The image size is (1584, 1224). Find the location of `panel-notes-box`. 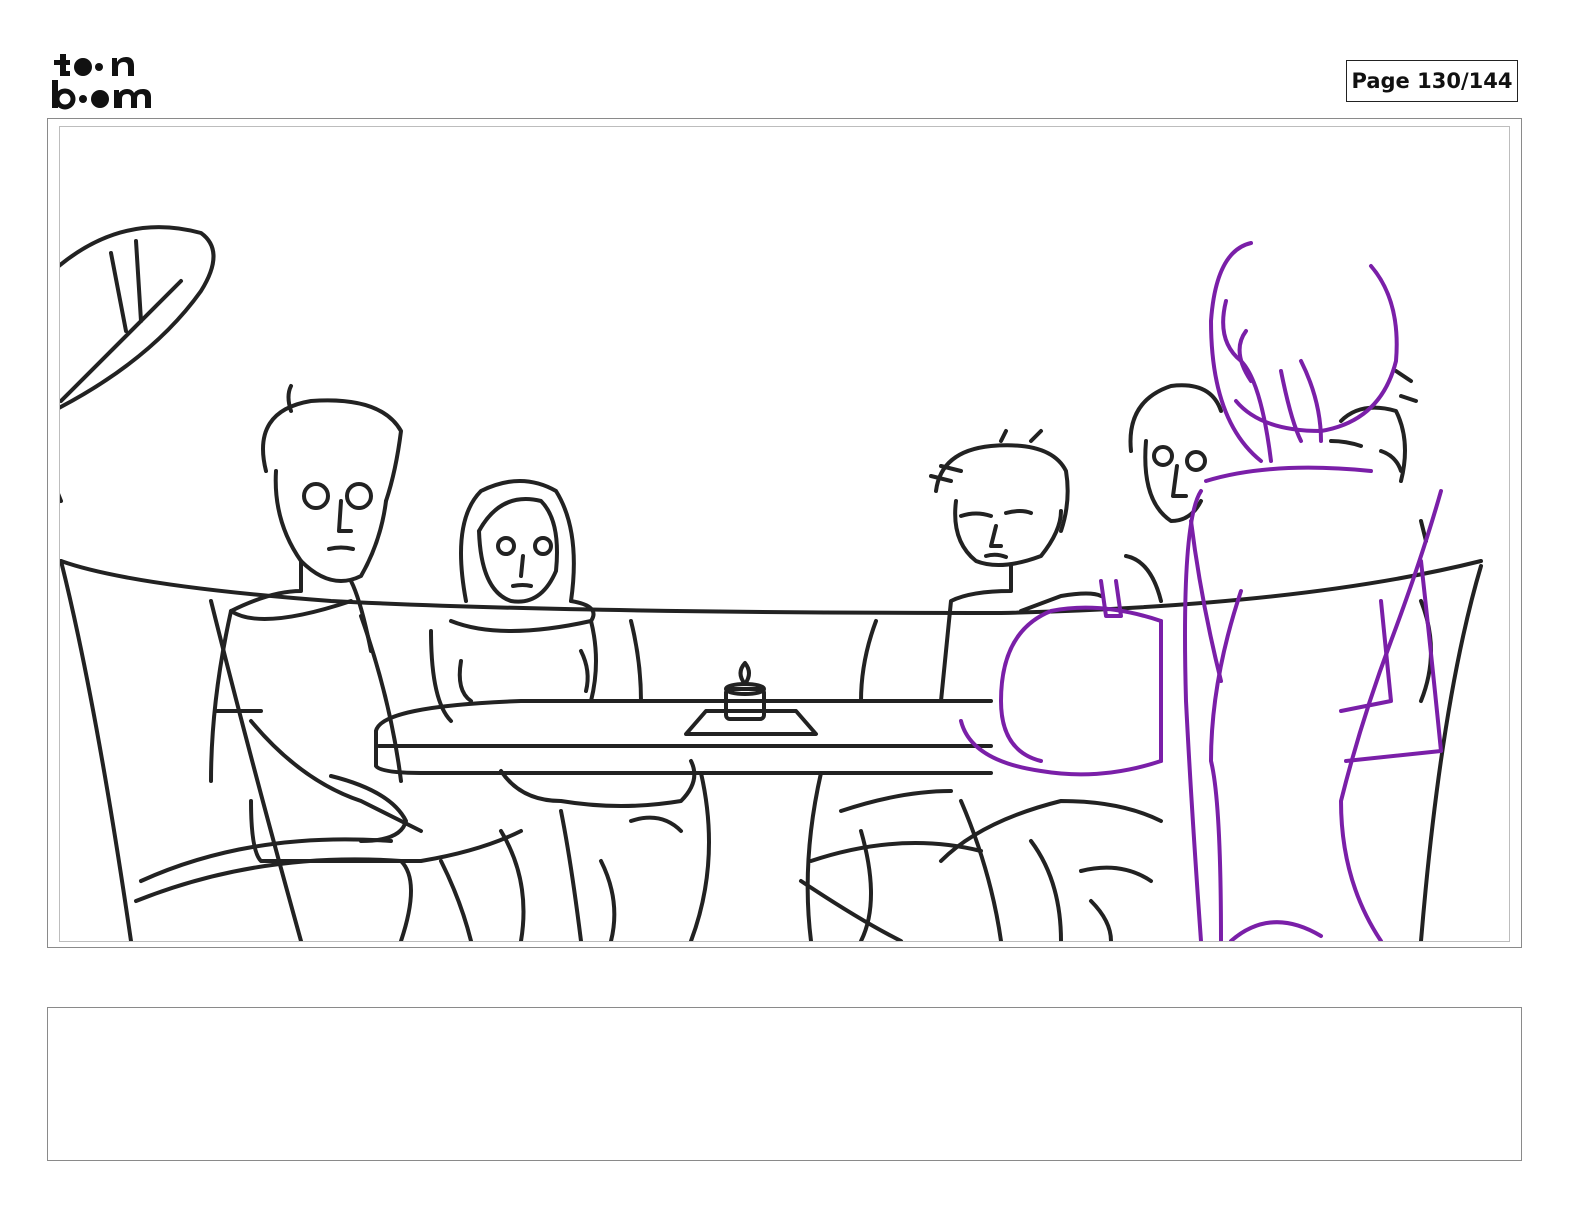

panel-notes-box is located at coordinates (784, 1084).